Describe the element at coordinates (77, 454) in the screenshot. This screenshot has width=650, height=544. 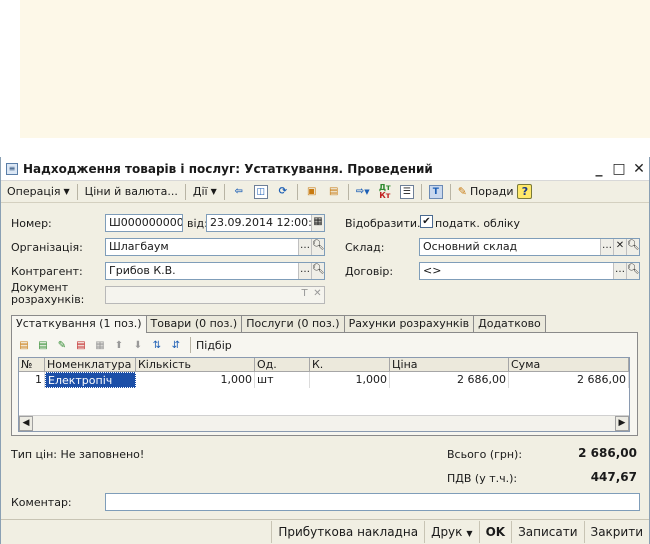
I see `price-type-status: Тип цін: Не заповнено!` at that location.